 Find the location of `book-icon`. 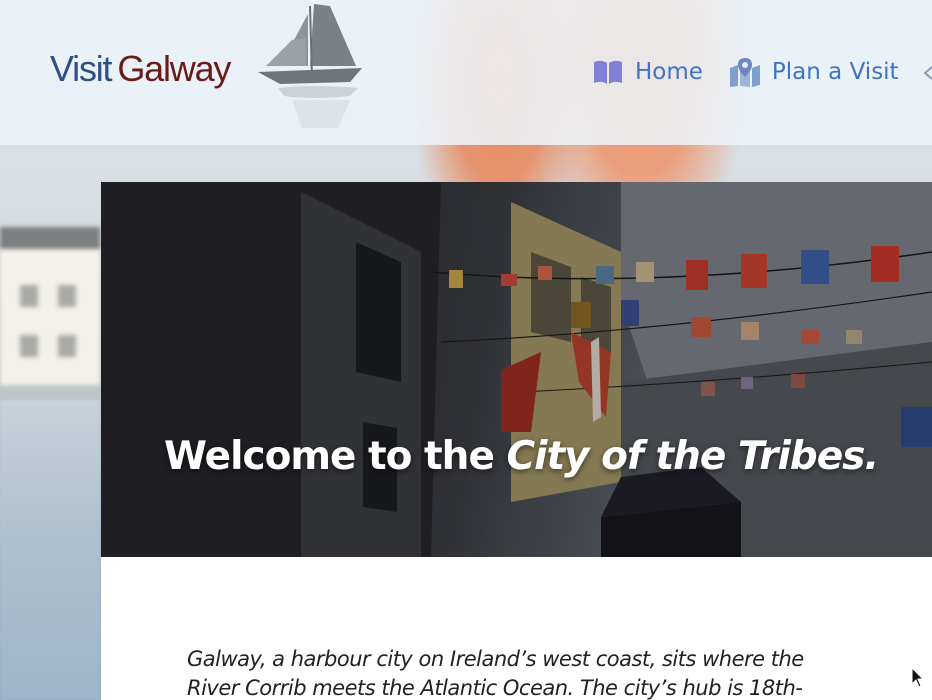

book-icon is located at coordinates (608, 72).